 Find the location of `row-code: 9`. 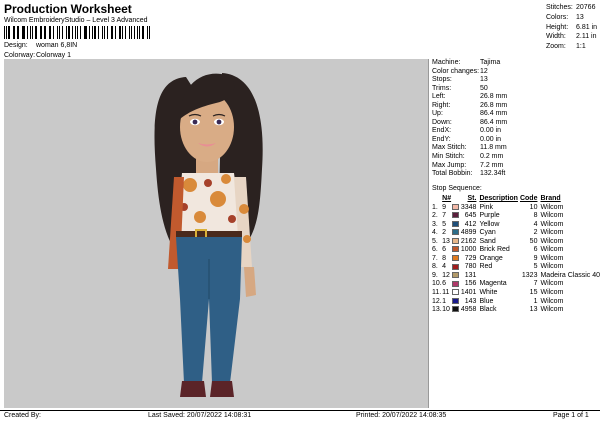

row-code: 9 is located at coordinates (535, 258).